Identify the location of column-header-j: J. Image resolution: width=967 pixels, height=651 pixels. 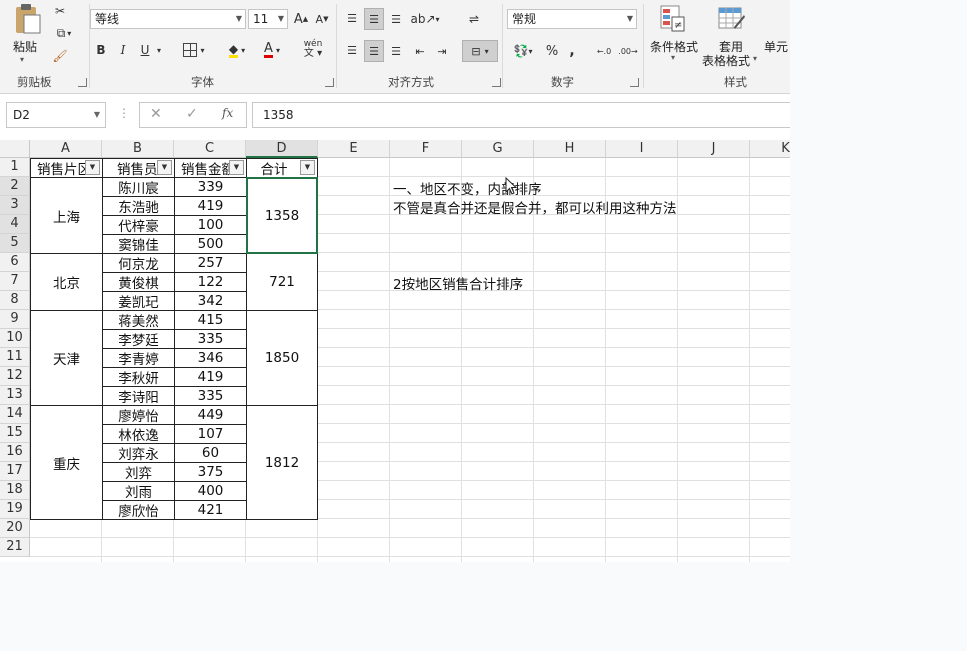
(714, 149).